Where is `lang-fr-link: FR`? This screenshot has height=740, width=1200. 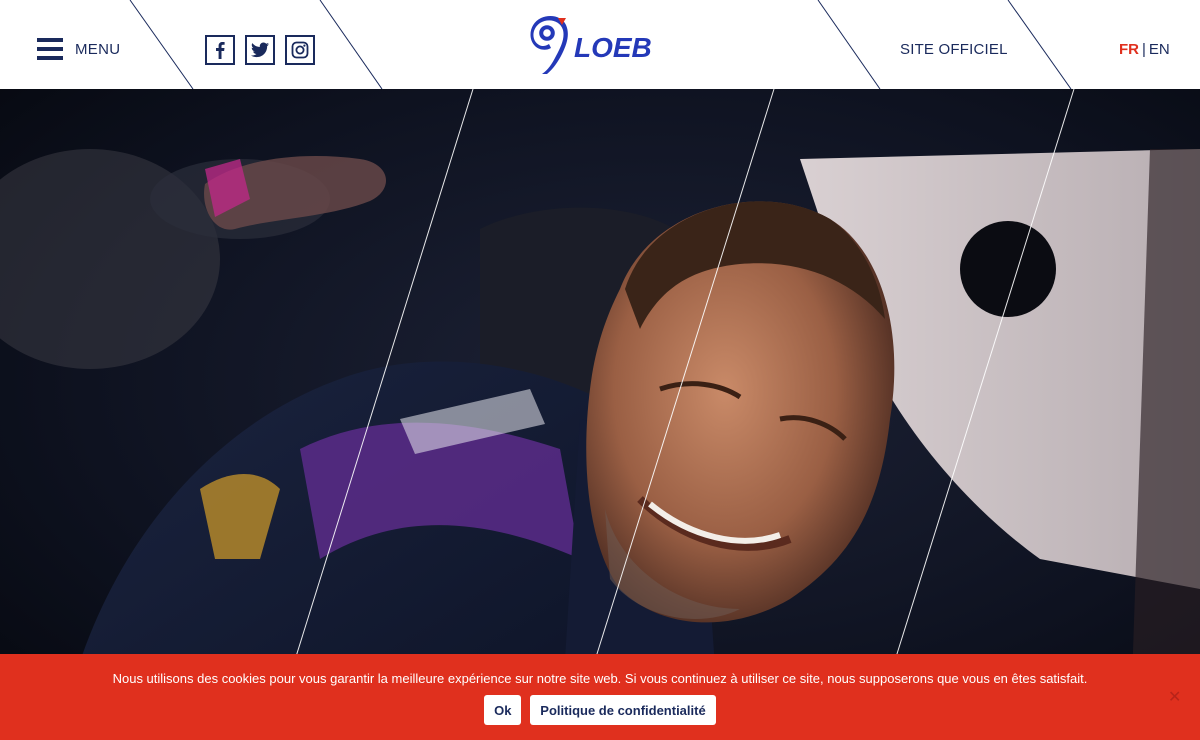
lang-fr-link: FR is located at coordinates (1129, 49).